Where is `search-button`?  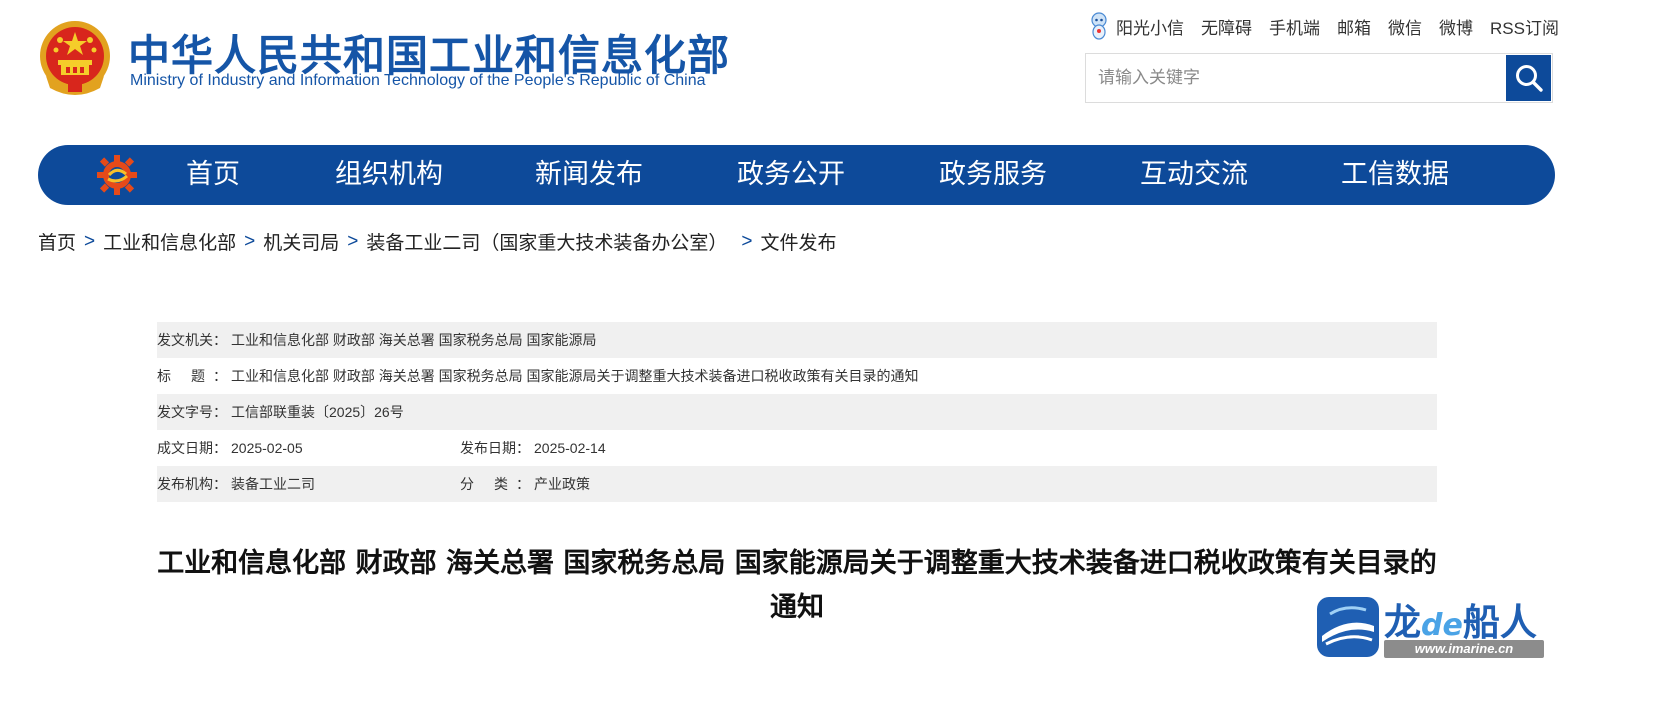
search-button is located at coordinates (1528, 78).